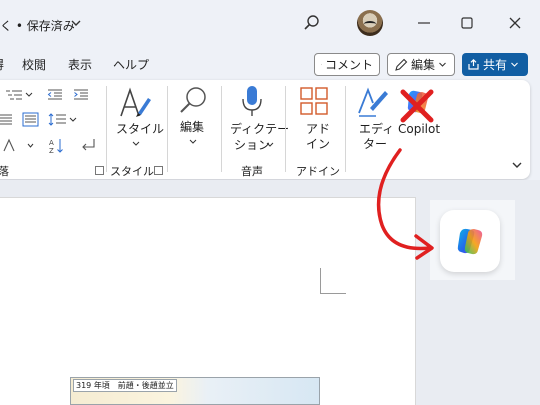  Describe the element at coordinates (252, 102) in the screenshot. I see `microphone-icon` at that location.